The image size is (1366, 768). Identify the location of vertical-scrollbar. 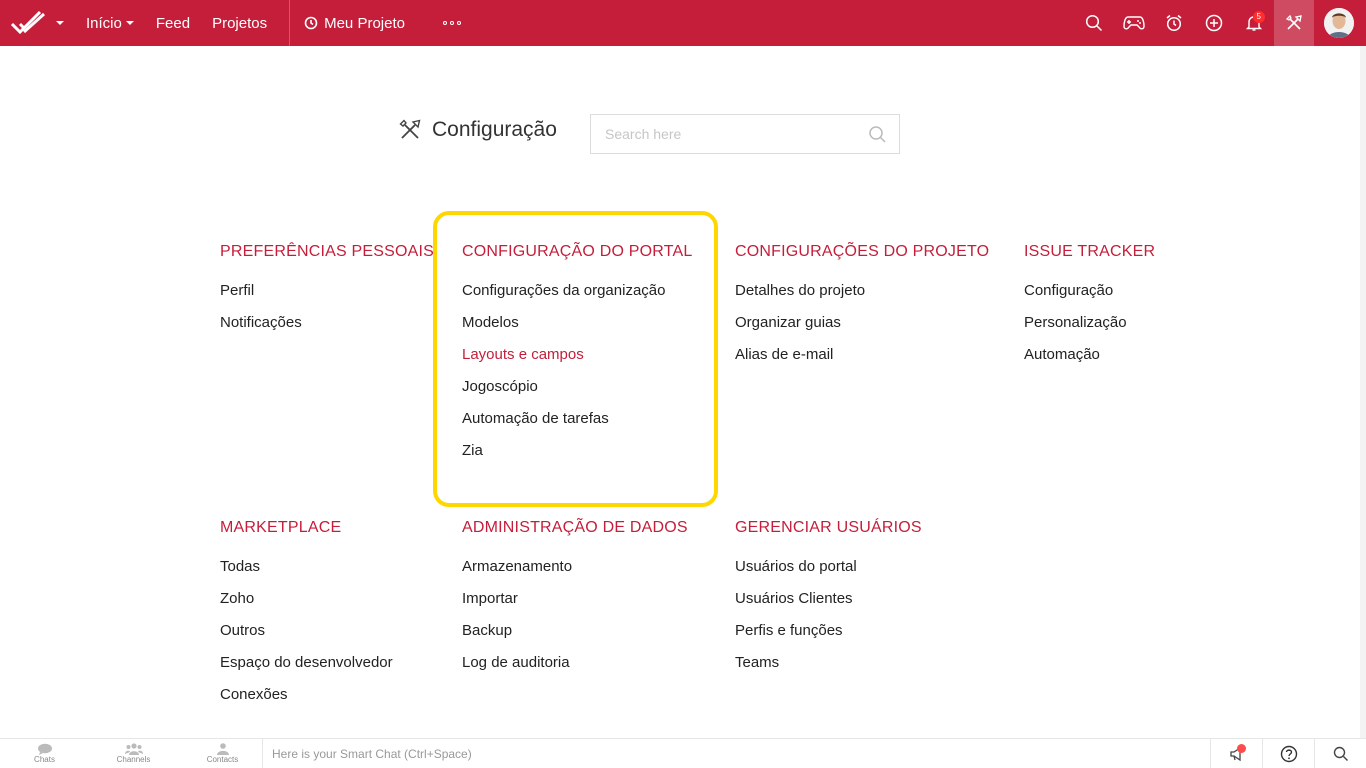
(1363, 392).